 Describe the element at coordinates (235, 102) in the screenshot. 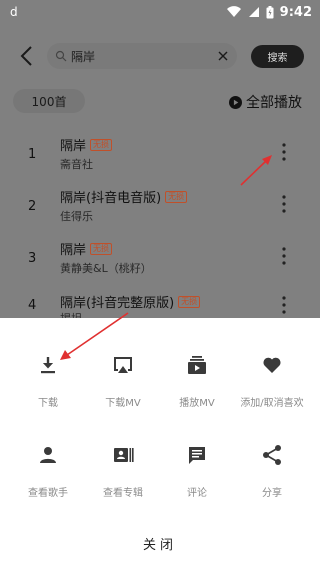

I see `play-circle-icon` at that location.